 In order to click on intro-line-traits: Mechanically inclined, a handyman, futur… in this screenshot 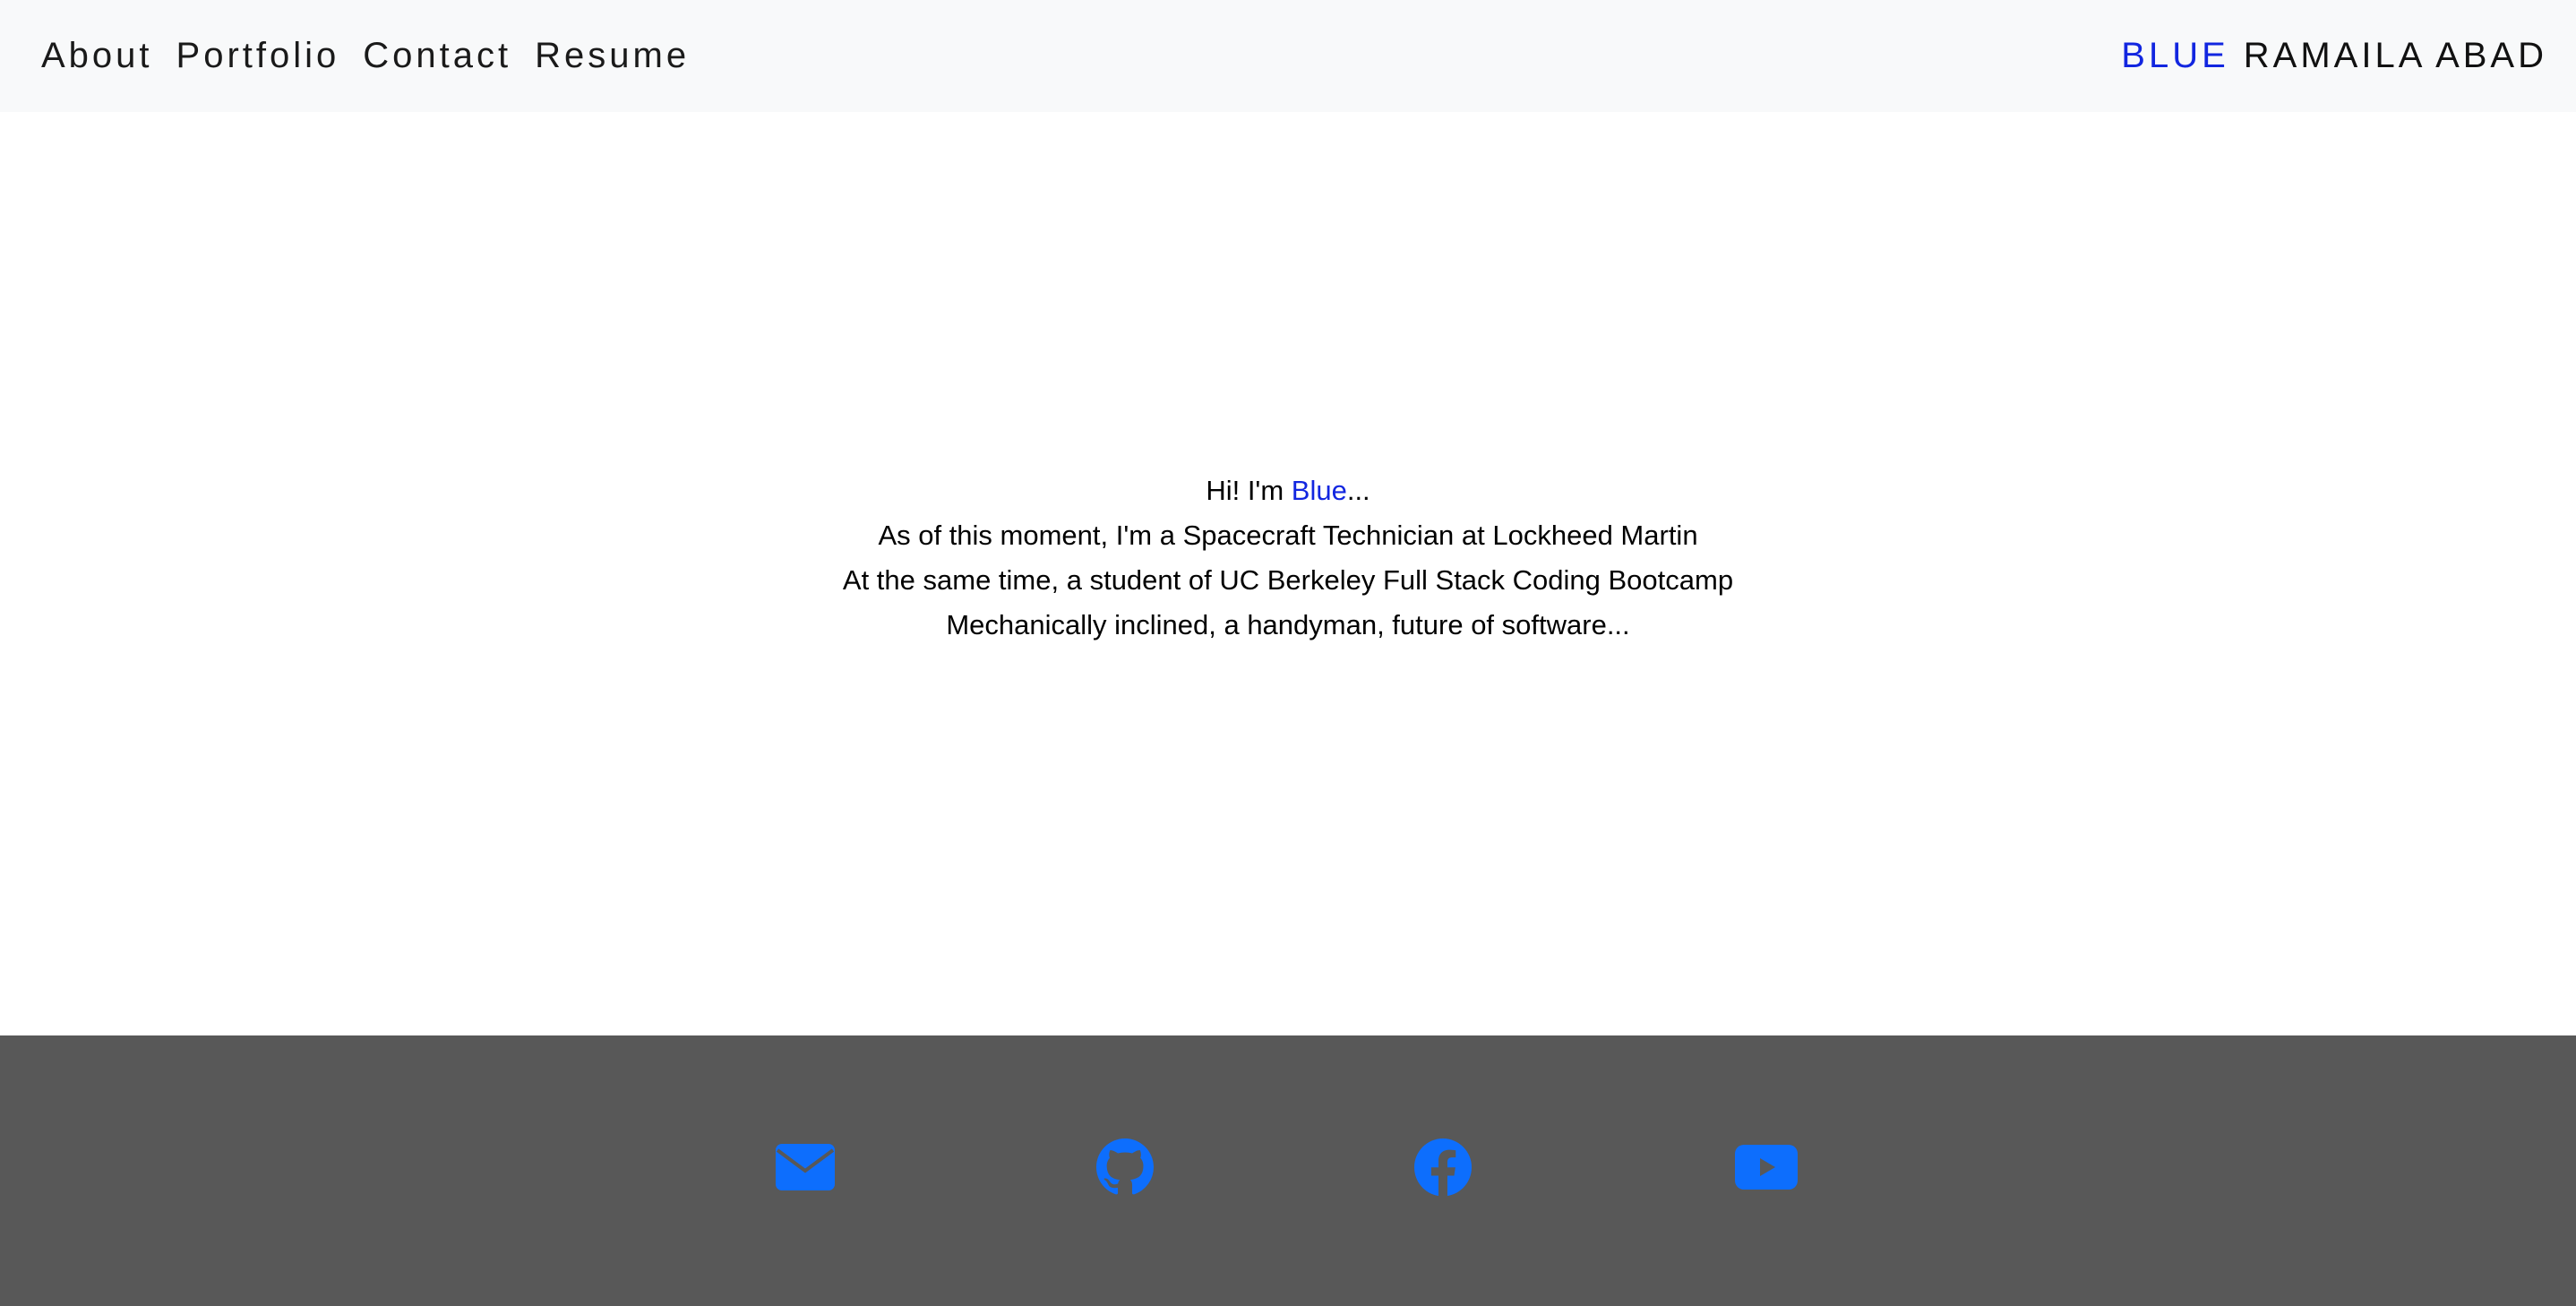, I will do `click(1288, 624)`.